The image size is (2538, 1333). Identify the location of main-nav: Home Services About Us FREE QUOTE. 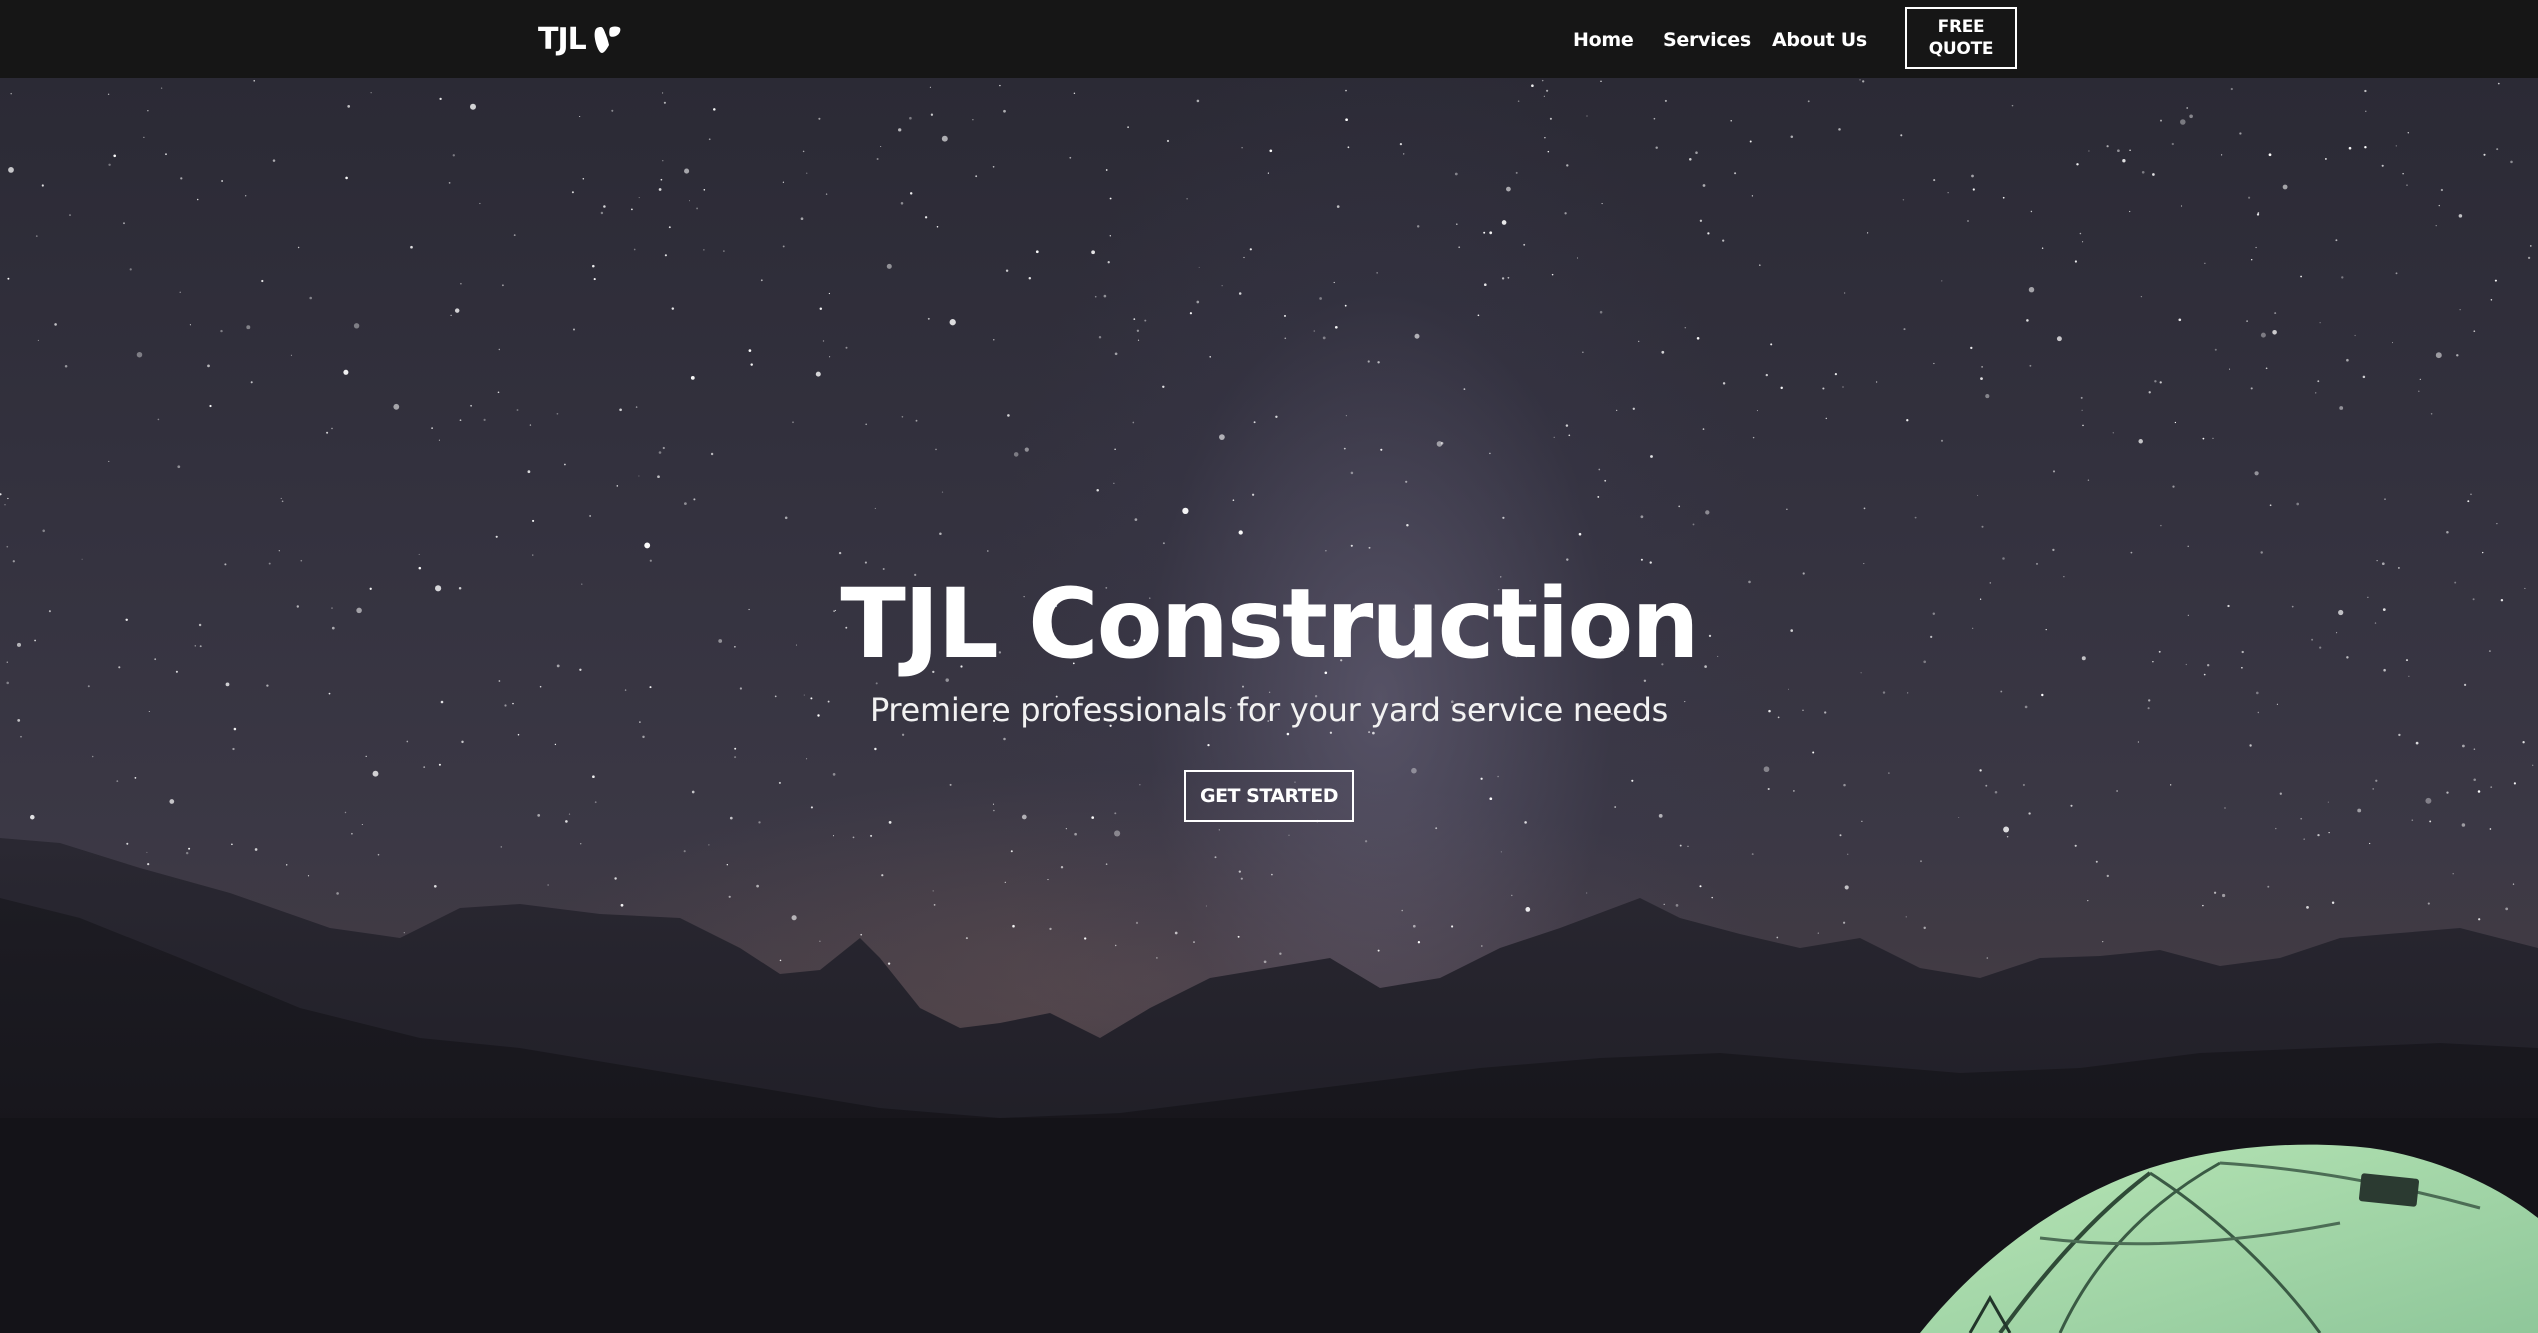
(1269, 39).